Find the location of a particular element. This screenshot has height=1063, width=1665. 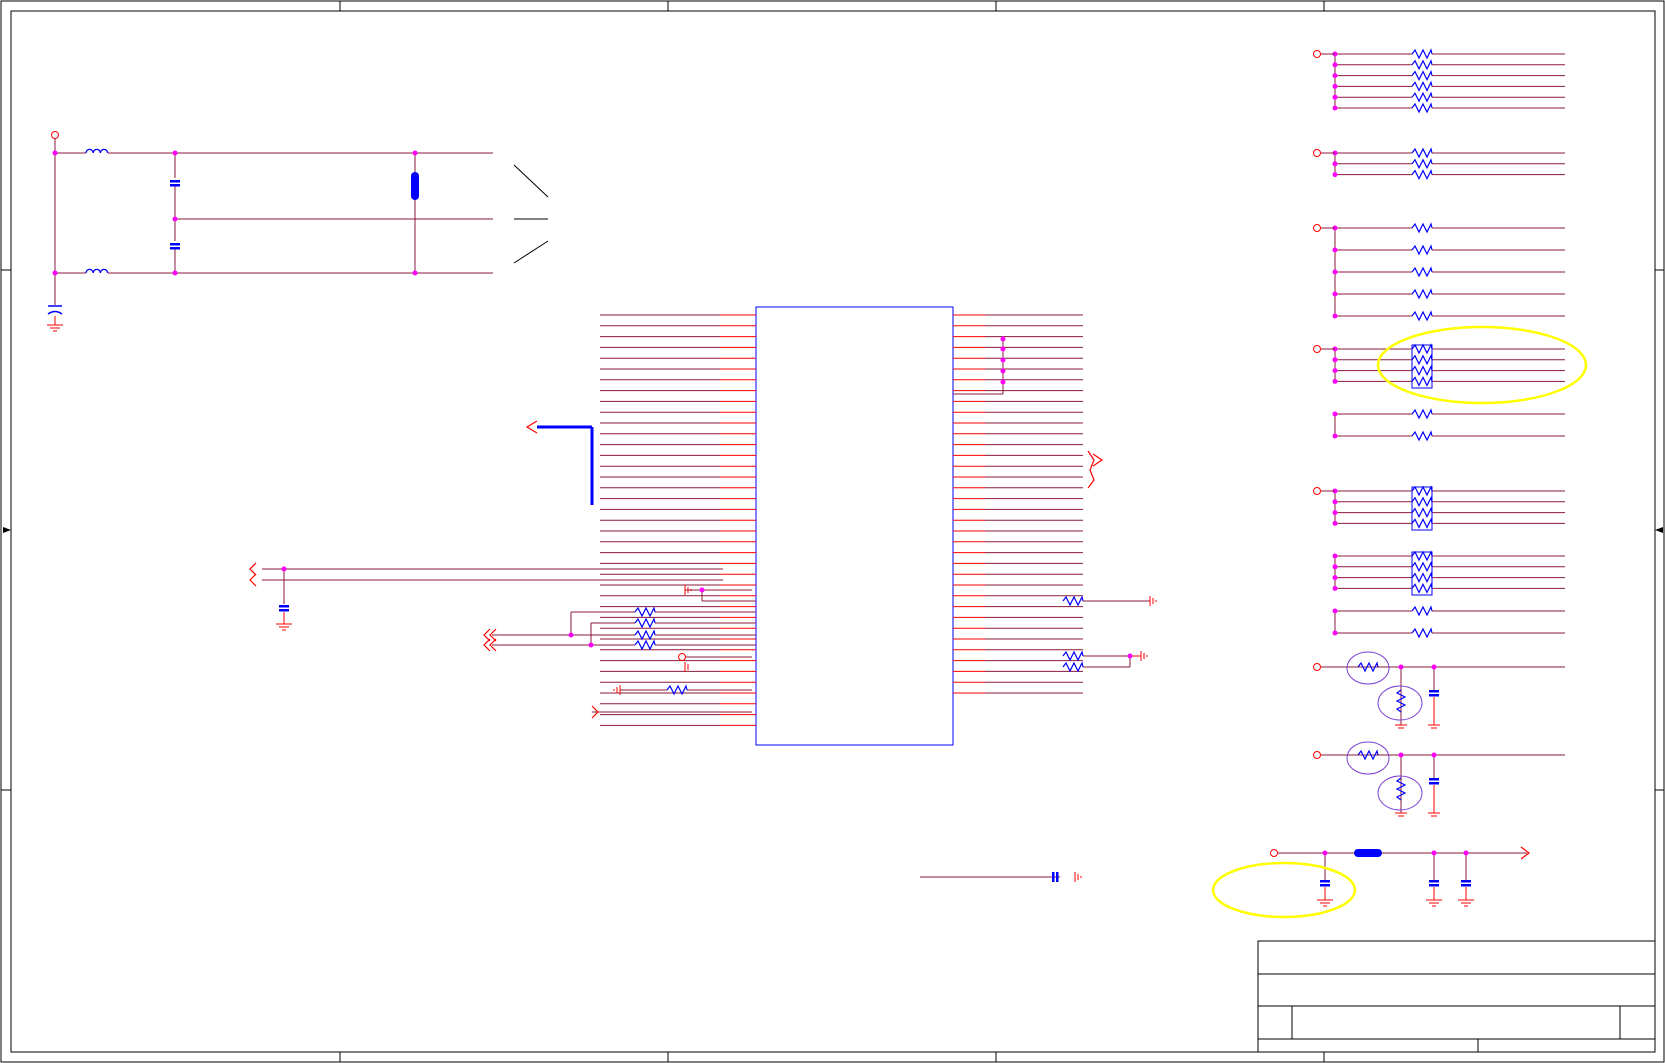

left-external-nets is located at coordinates (509, 640).